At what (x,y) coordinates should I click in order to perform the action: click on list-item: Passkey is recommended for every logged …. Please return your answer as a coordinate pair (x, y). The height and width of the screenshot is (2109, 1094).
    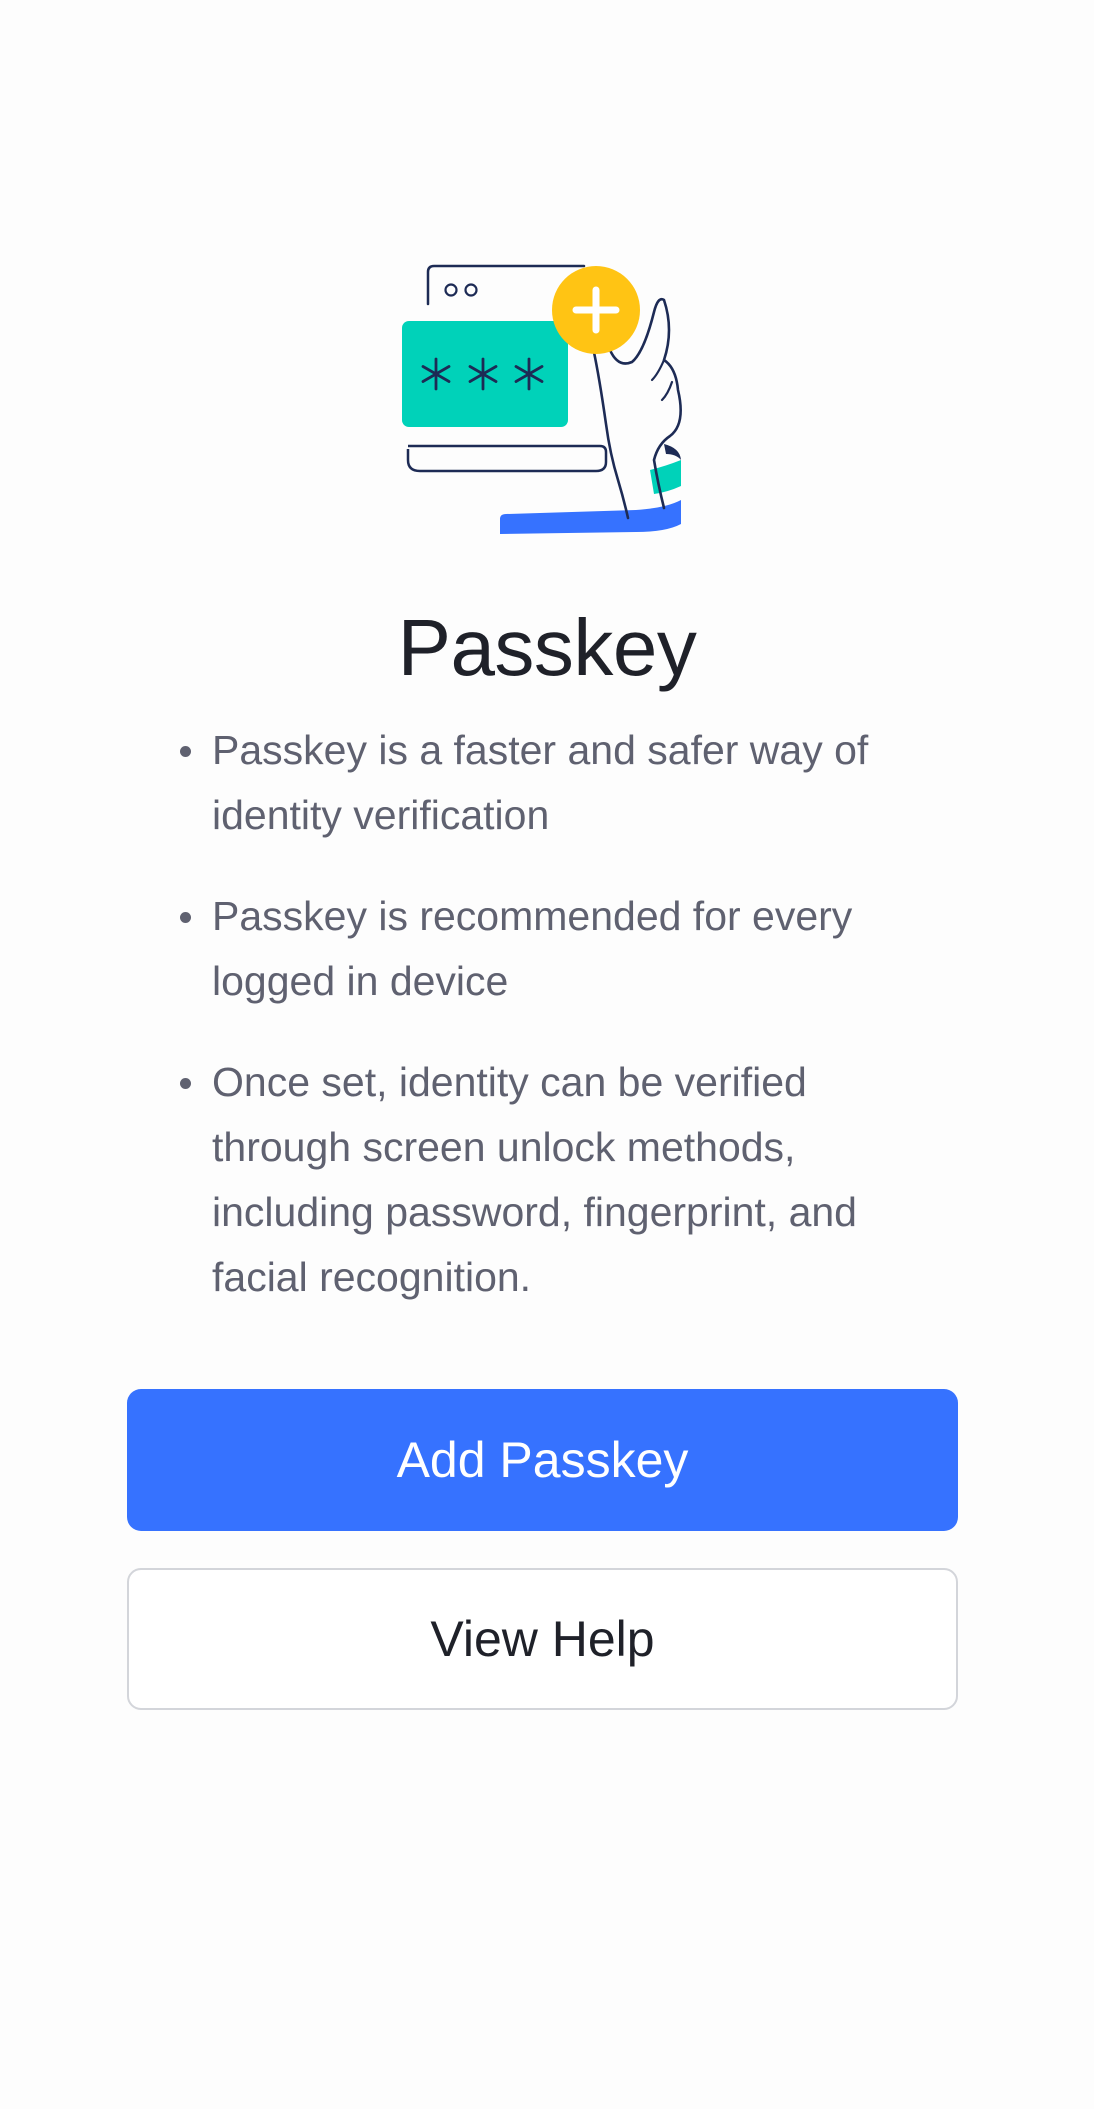
    Looking at the image, I should click on (550, 949).